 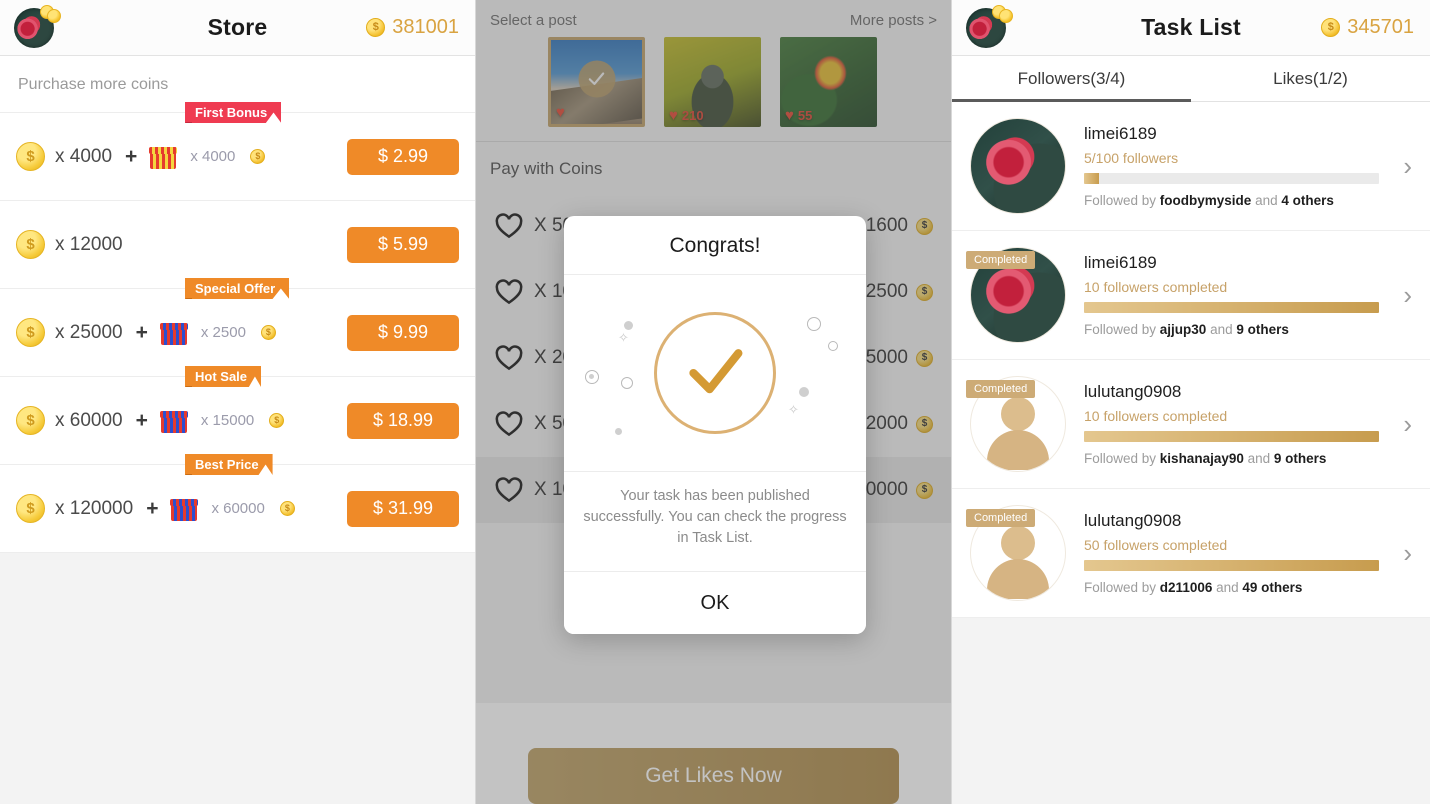 I want to click on task-followed-by: Followed by d211006 and 49 others, so click(x=1193, y=587).